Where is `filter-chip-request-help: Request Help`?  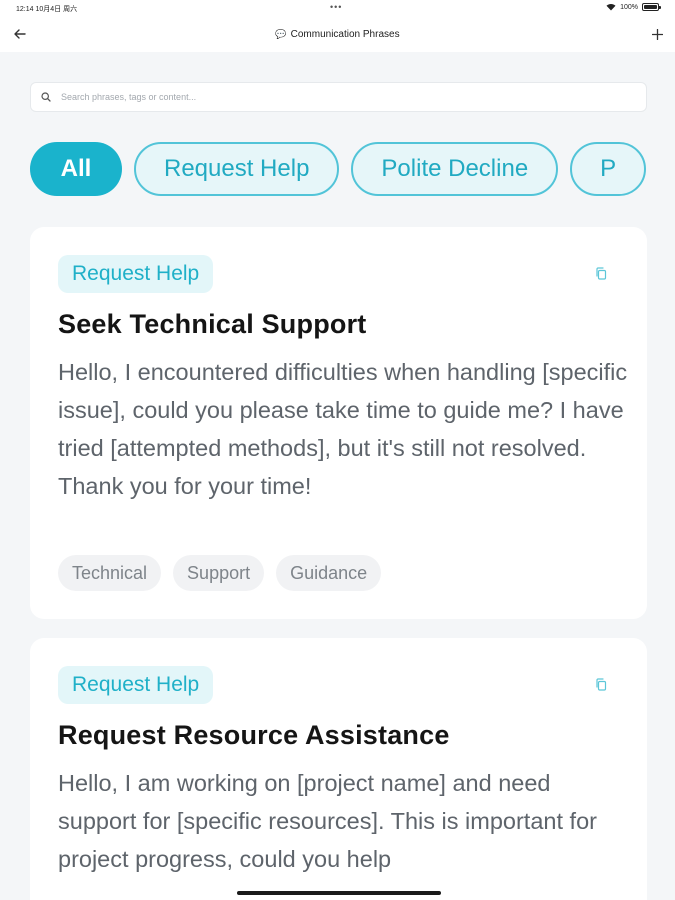
filter-chip-request-help: Request Help is located at coordinates (237, 169).